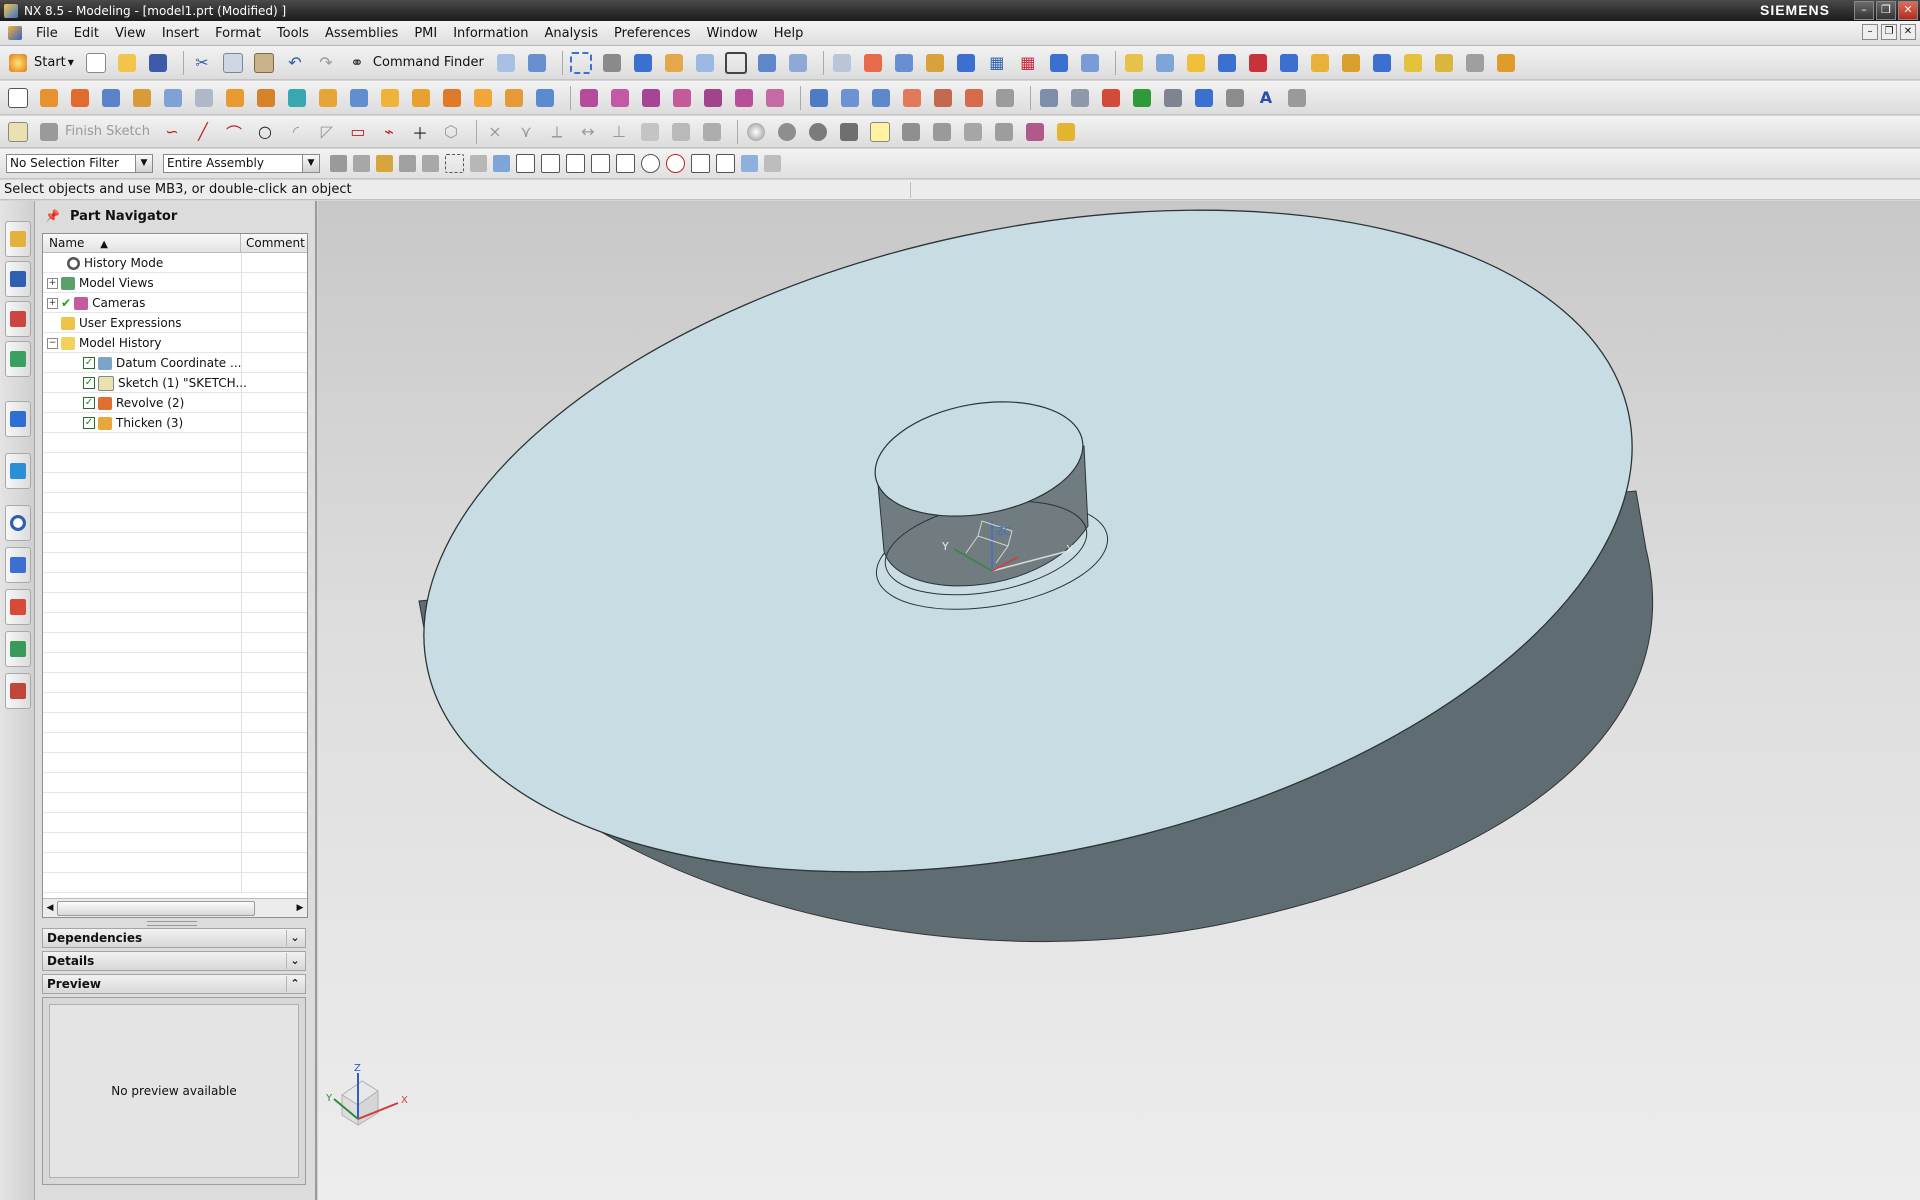 The image size is (1920, 1200). What do you see at coordinates (675, 163) in the screenshot?
I see `snap-quadrant-icon` at bounding box center [675, 163].